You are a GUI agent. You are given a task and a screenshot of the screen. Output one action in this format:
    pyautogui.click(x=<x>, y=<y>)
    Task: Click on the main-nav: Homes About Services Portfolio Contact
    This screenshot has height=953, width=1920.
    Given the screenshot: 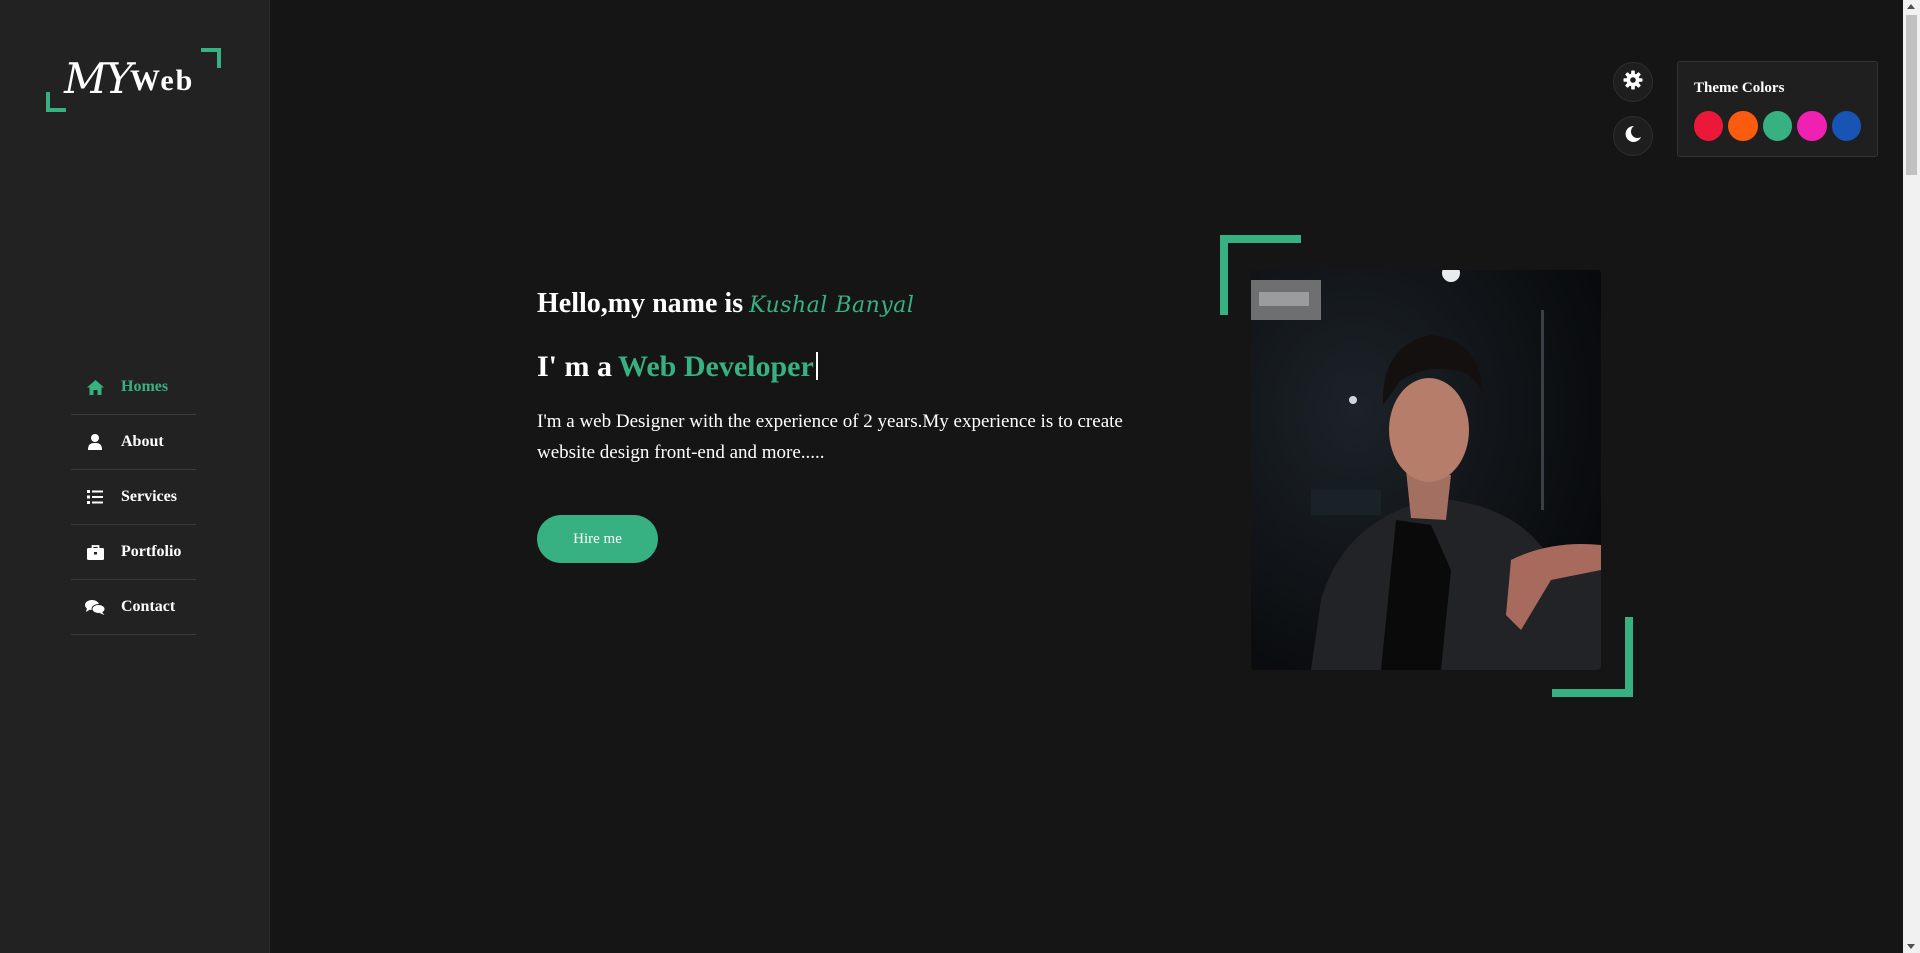 What is the action you would take?
    pyautogui.click(x=133, y=497)
    